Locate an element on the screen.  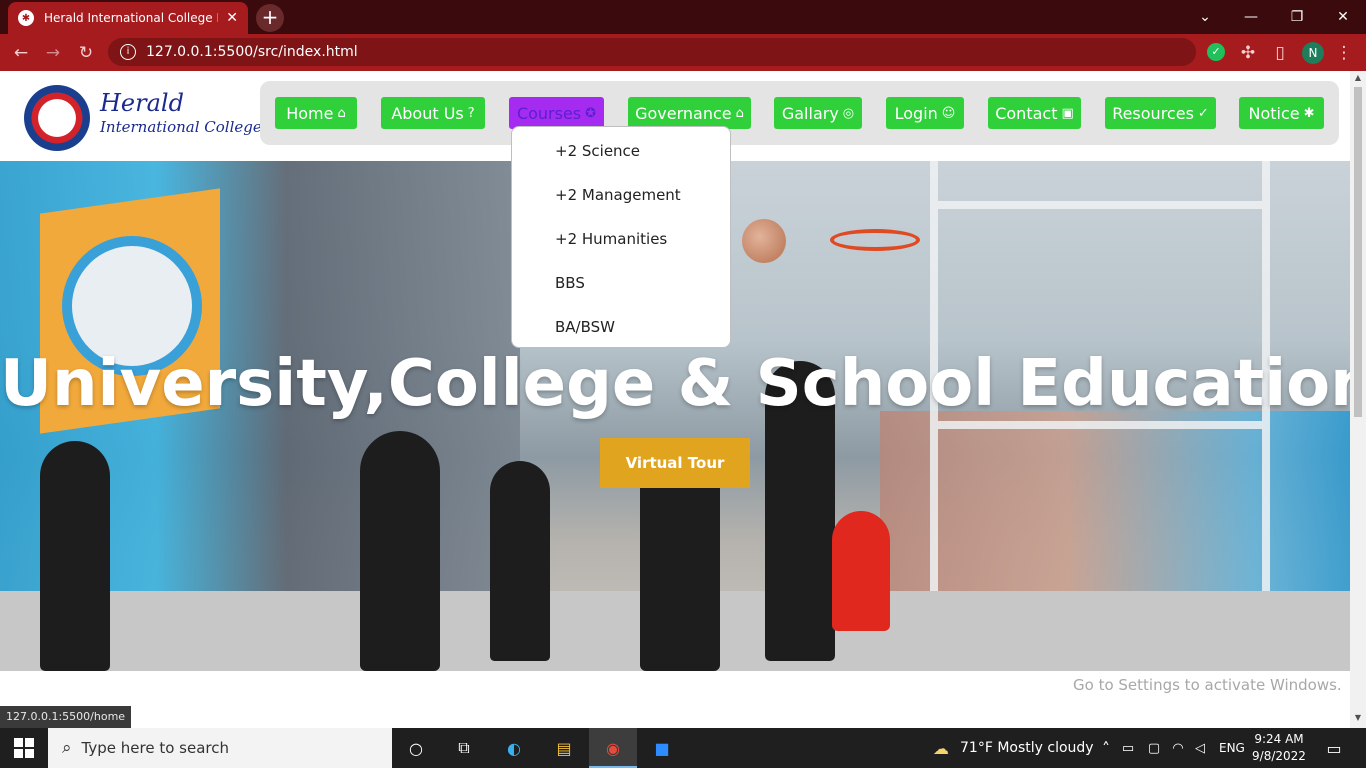
new-tab-button: + is located at coordinates (270, 18).